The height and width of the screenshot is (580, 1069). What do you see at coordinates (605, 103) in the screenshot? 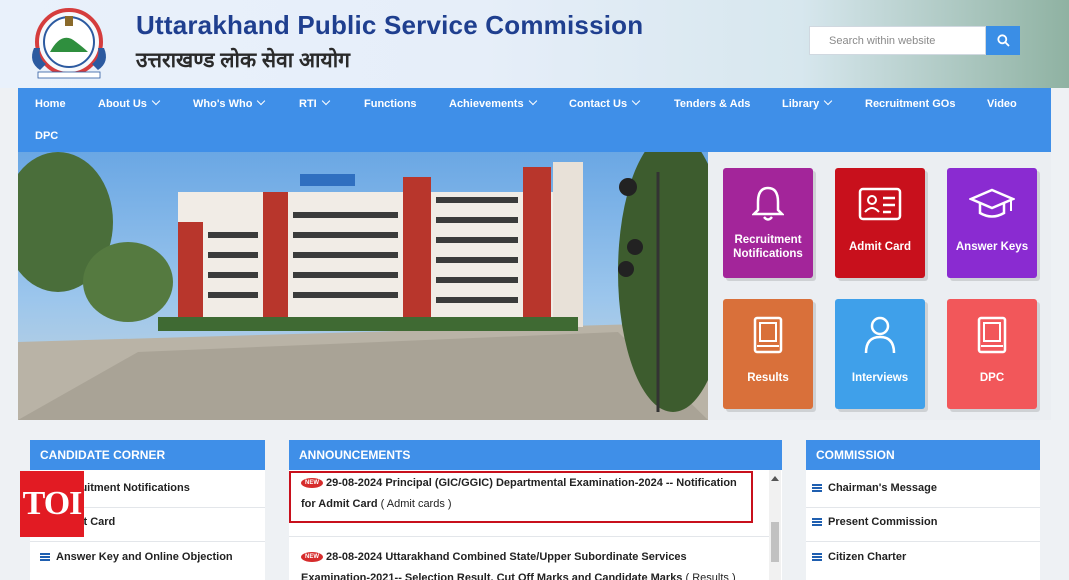
I see `nav-contact-us: Contact Us` at bounding box center [605, 103].